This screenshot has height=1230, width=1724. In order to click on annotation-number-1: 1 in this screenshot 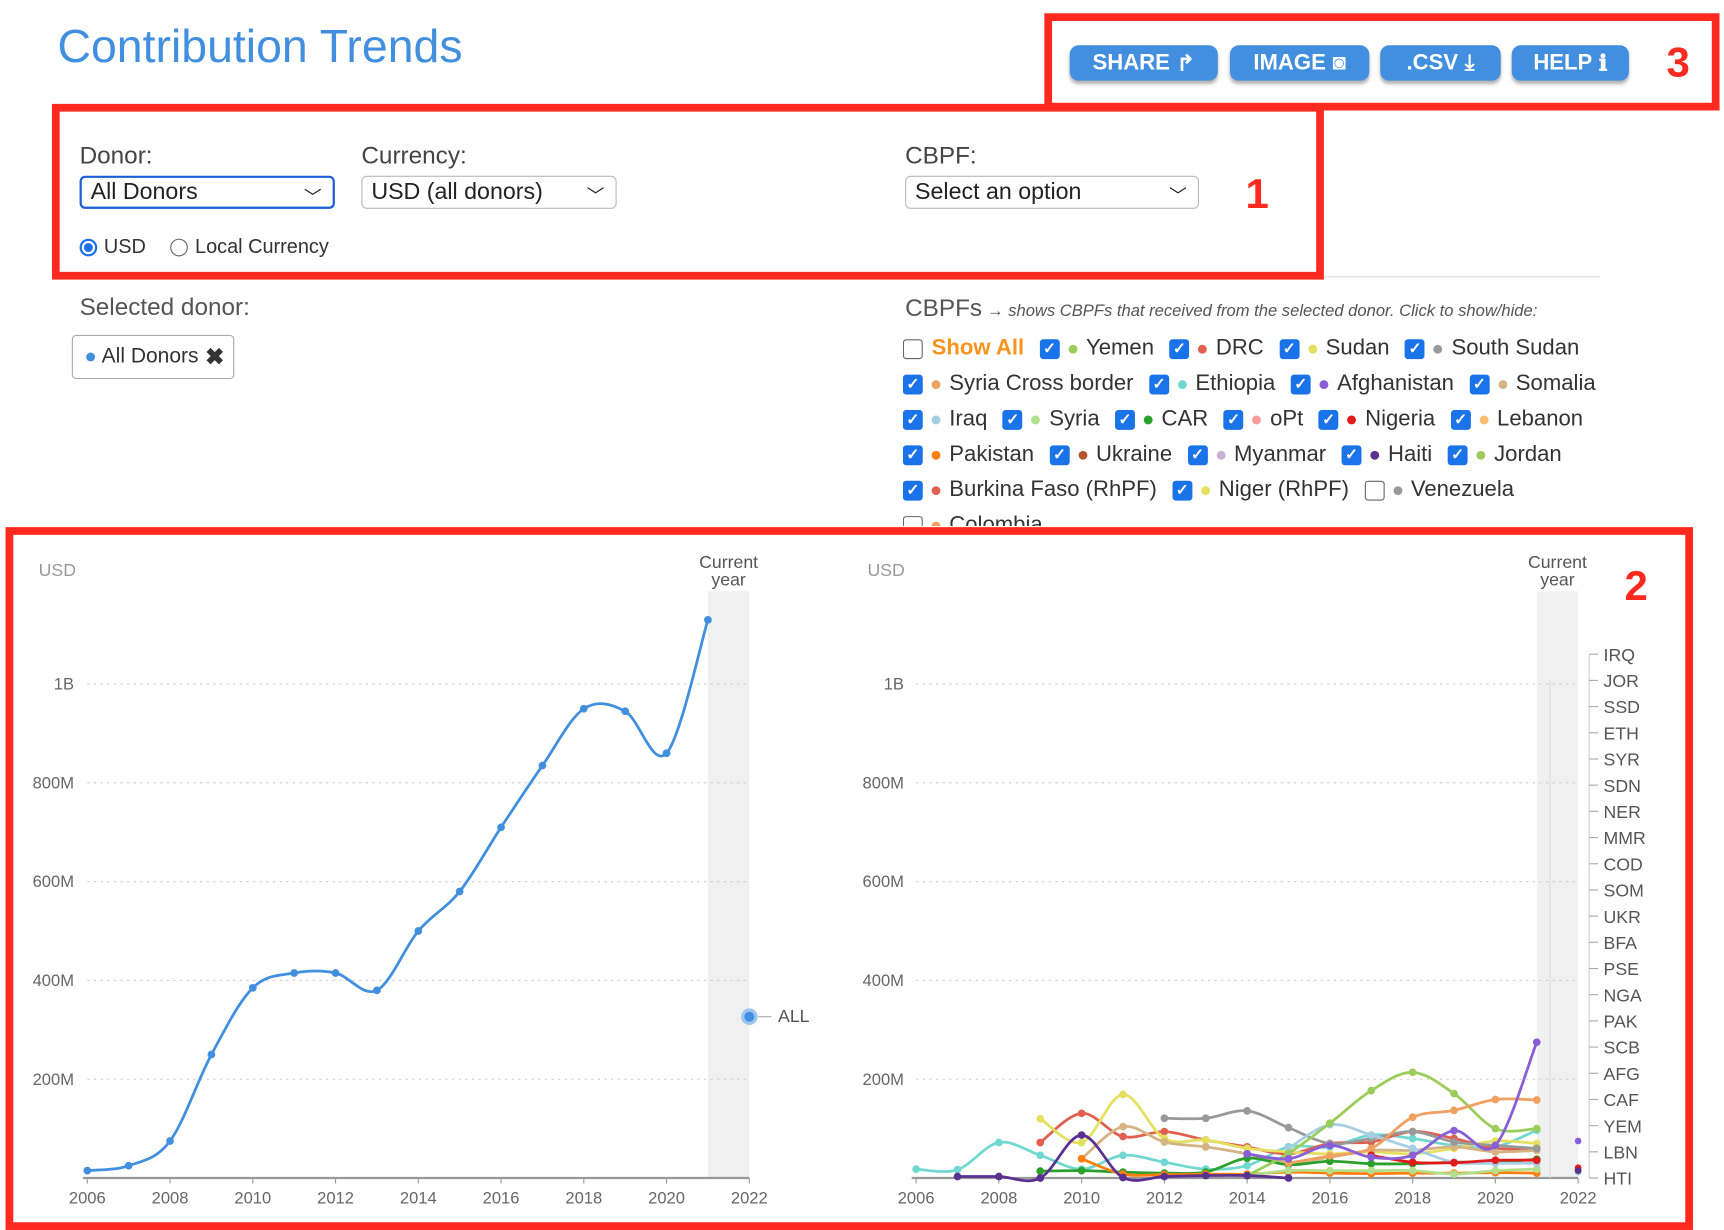, I will do `click(1257, 194)`.